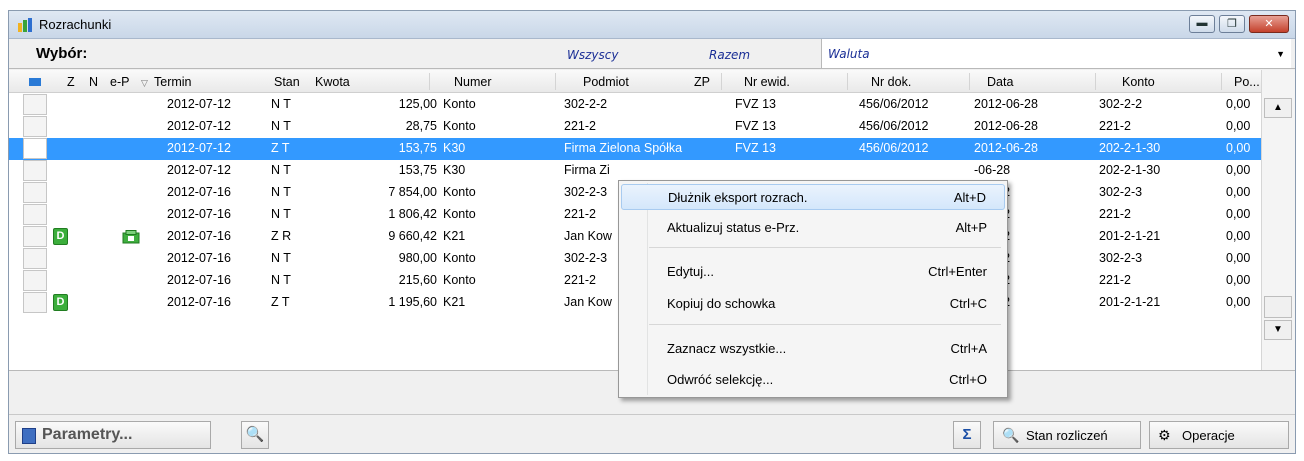  What do you see at coordinates (412, 214) in the screenshot?
I see `cell-kwota: 1 806,42` at bounding box center [412, 214].